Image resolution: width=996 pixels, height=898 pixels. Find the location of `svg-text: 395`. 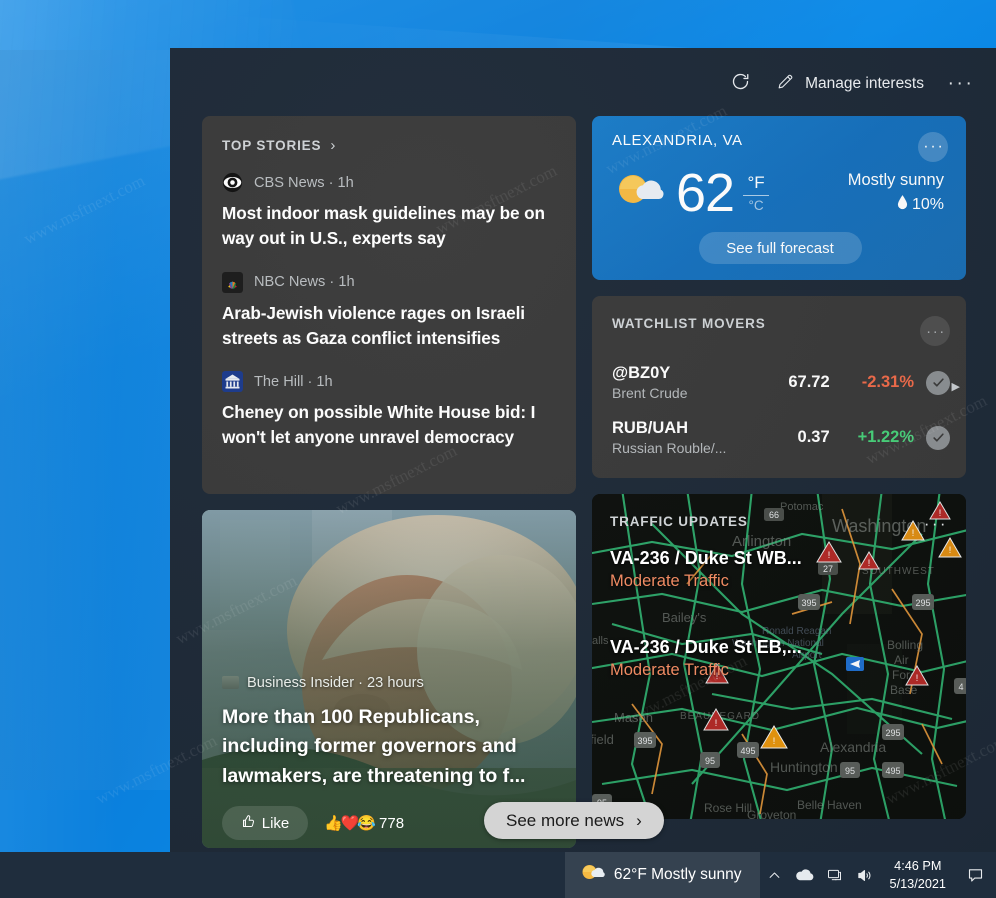

svg-text: 395 is located at coordinates (644, 741).